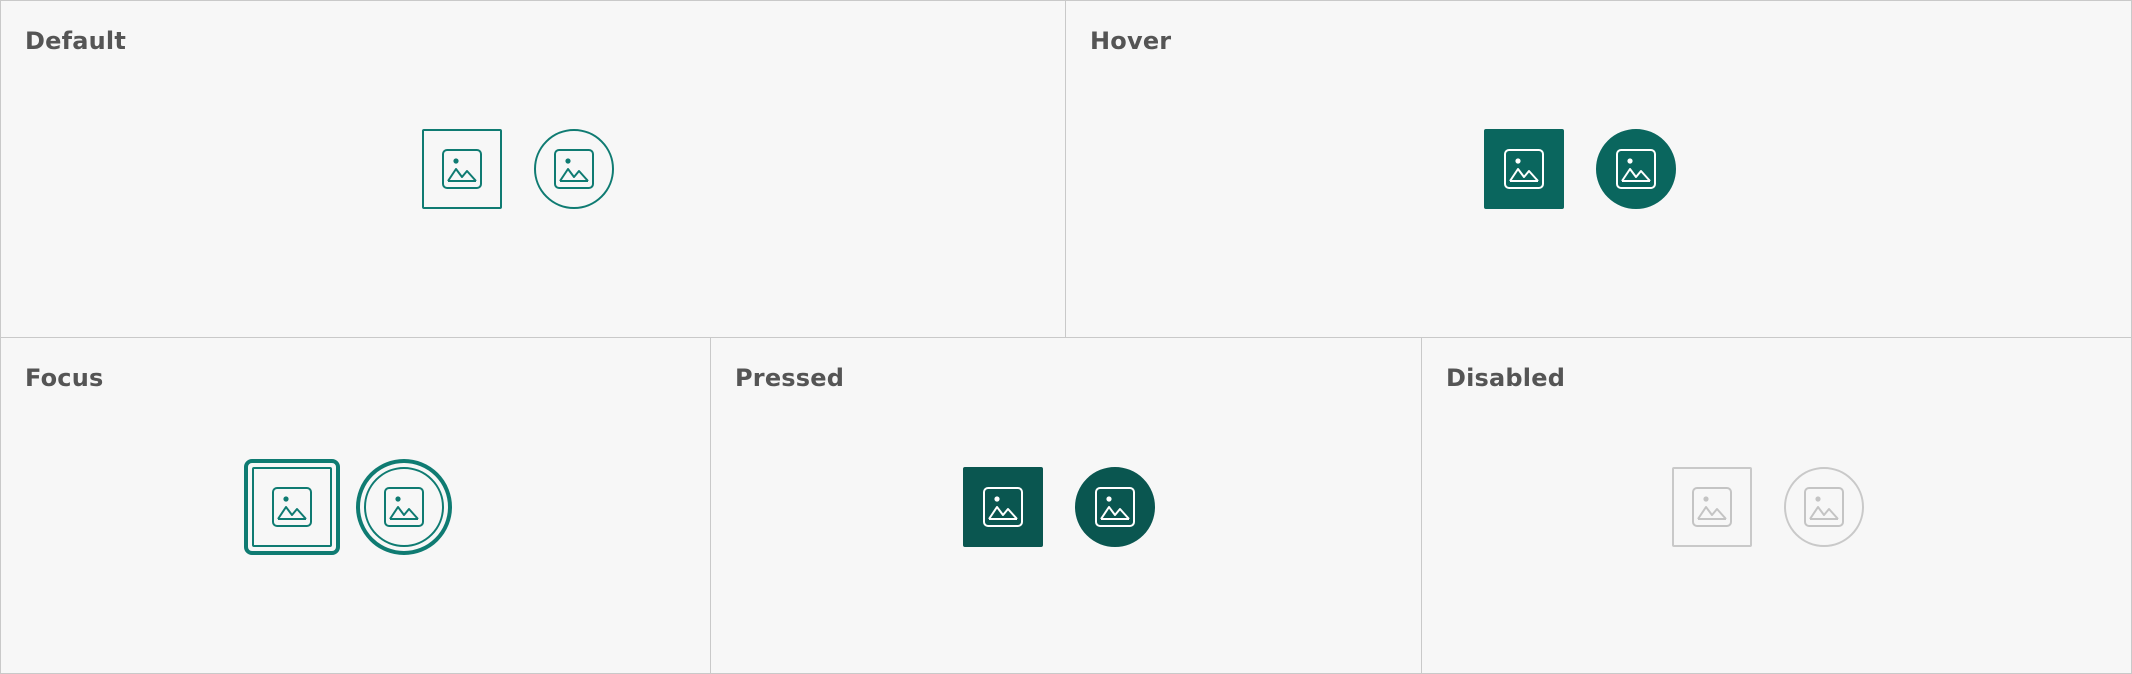  Describe the element at coordinates (64, 378) in the screenshot. I see `panel-title: Focus` at that location.